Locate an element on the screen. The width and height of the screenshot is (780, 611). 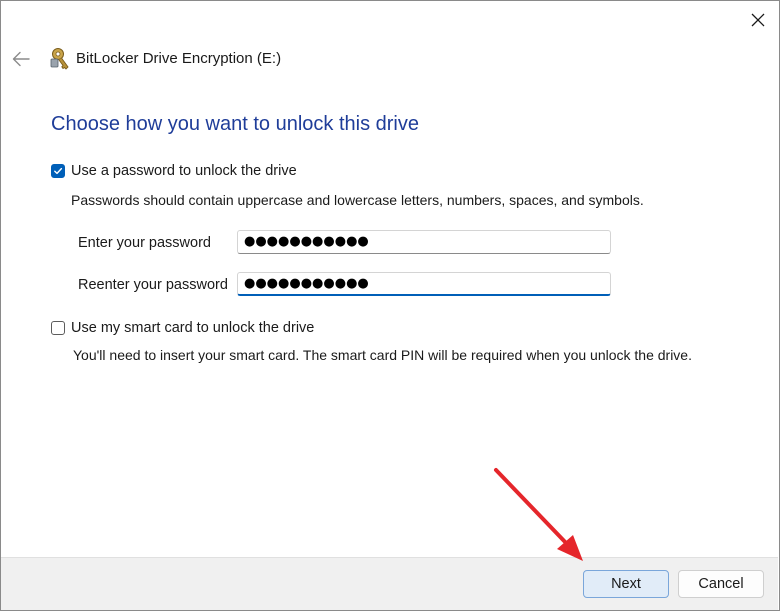
back-arrow-icon is located at coordinates (21, 59).